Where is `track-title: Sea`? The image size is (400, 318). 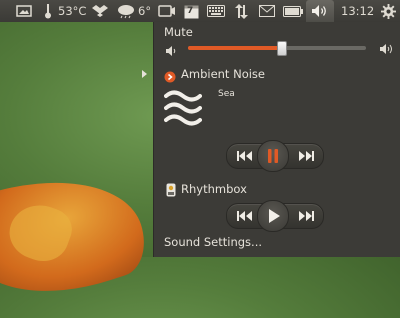
track-title: Sea is located at coordinates (226, 94).